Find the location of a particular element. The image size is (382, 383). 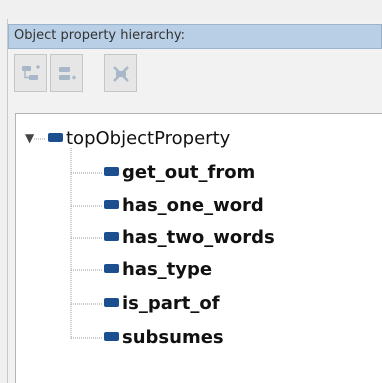

tree-node-child: is_part_of is located at coordinates (162, 304).